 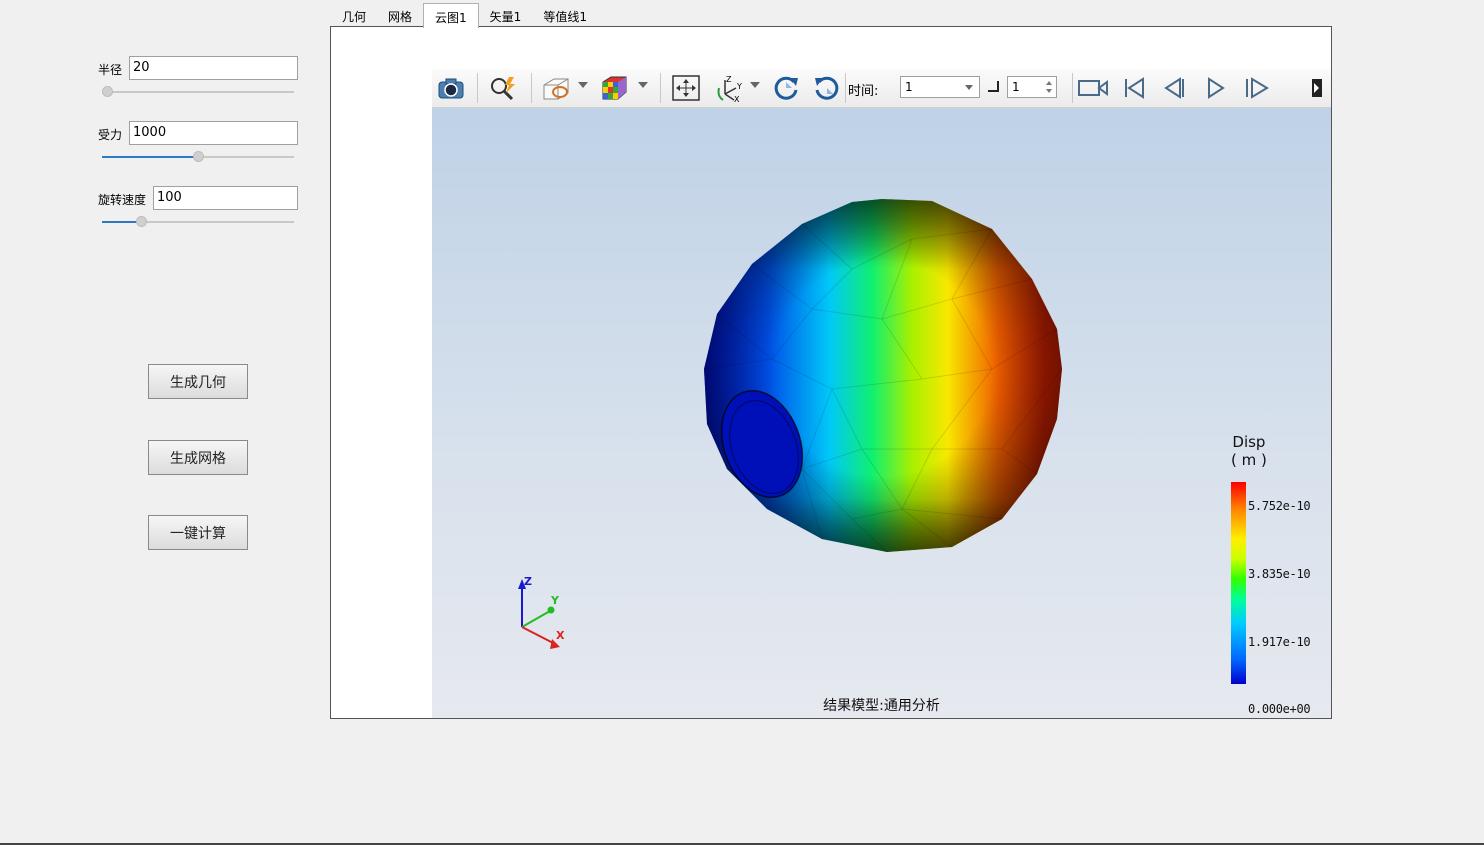 I want to click on svg-text: X, so click(x=737, y=98).